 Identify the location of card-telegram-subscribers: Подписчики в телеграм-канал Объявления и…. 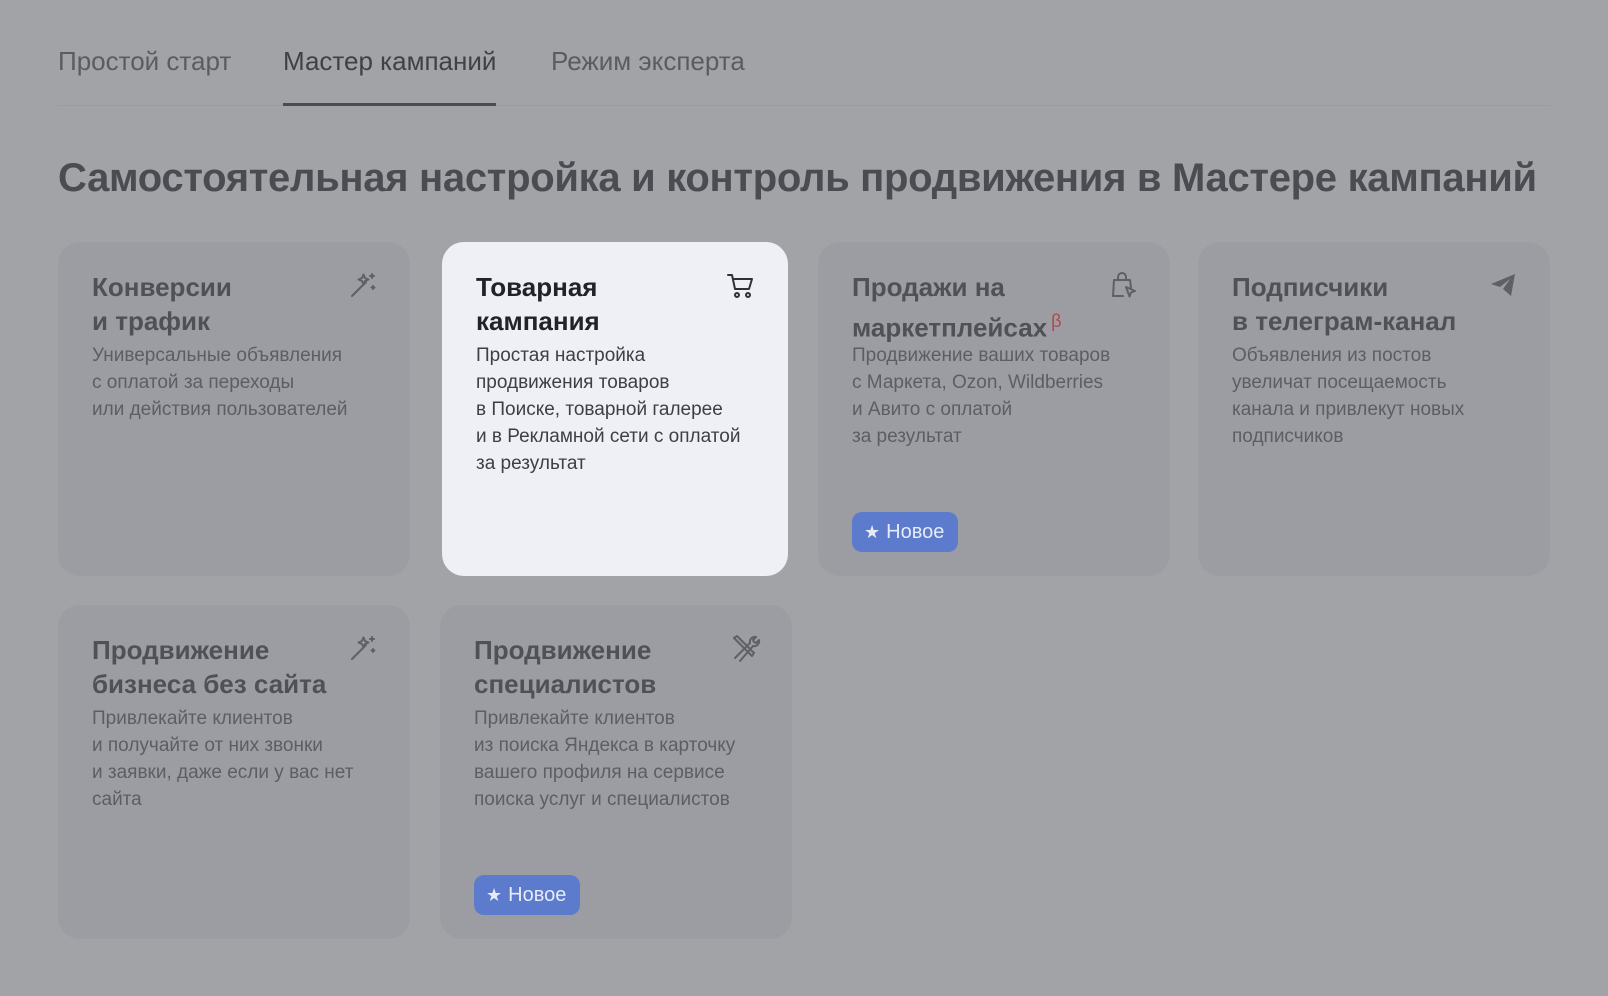
(1374, 409).